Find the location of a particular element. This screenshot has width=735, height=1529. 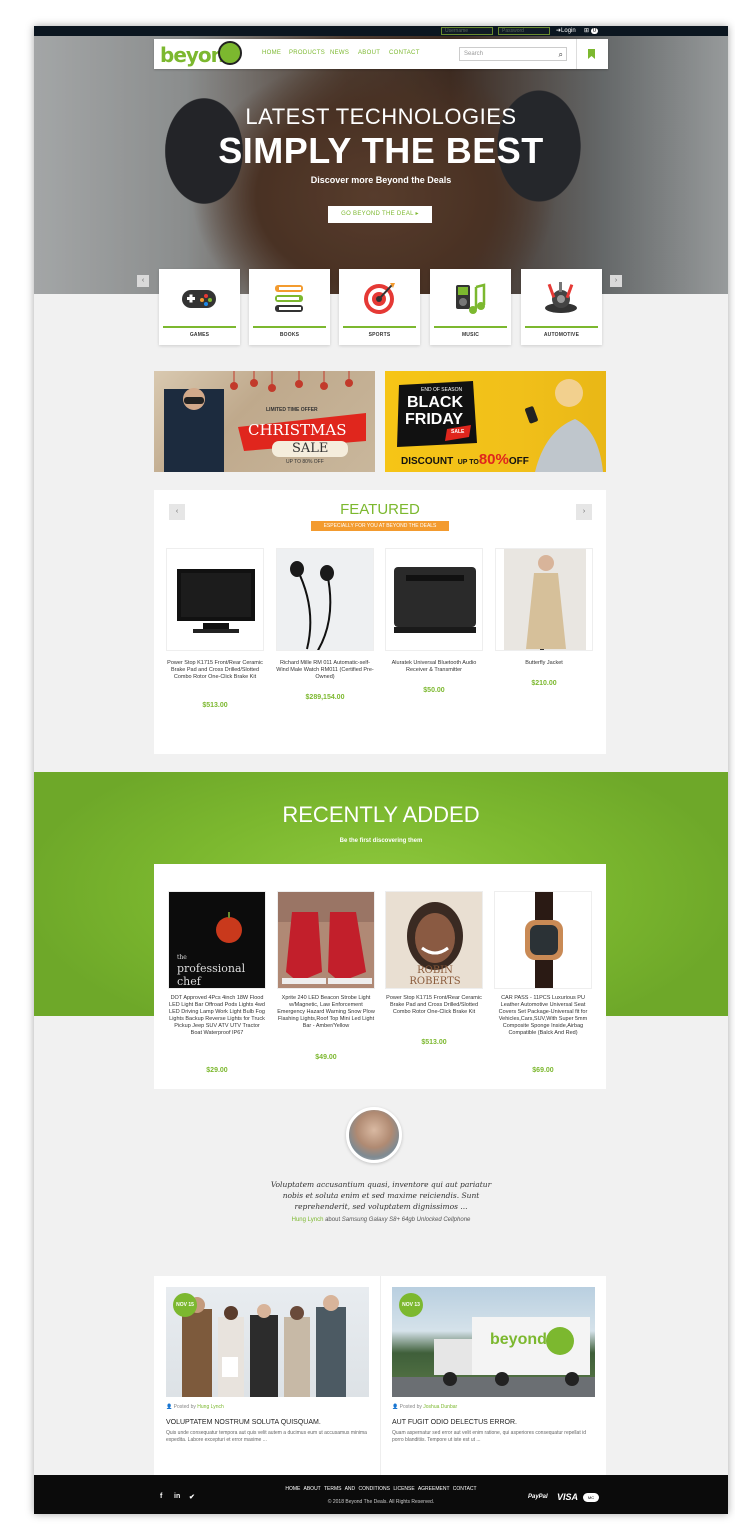

category-label: GAMES is located at coordinates (199, 335).